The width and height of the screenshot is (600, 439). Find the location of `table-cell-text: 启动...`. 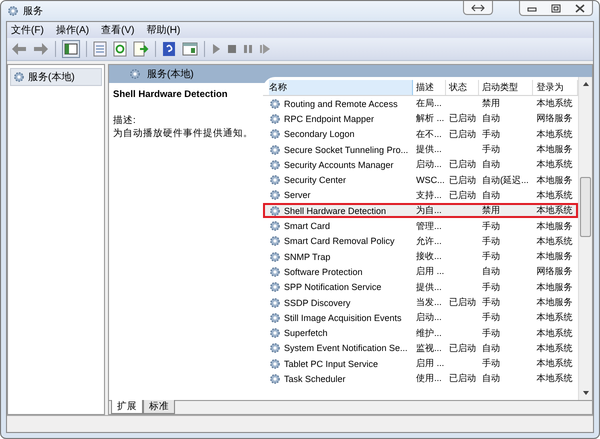

table-cell-text: 启动... is located at coordinates (429, 165).